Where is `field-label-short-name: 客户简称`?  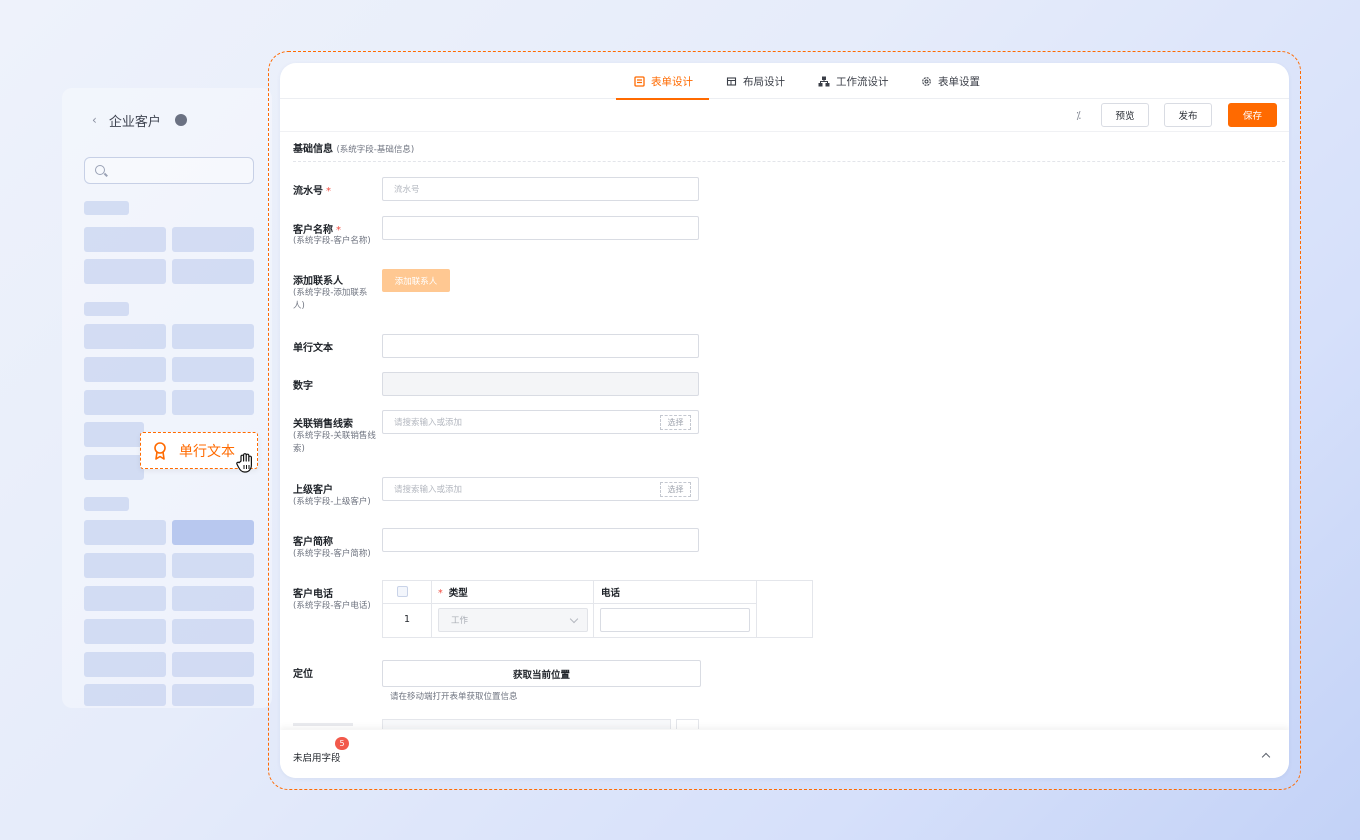
field-label-short-name: 客户简称 is located at coordinates (313, 542).